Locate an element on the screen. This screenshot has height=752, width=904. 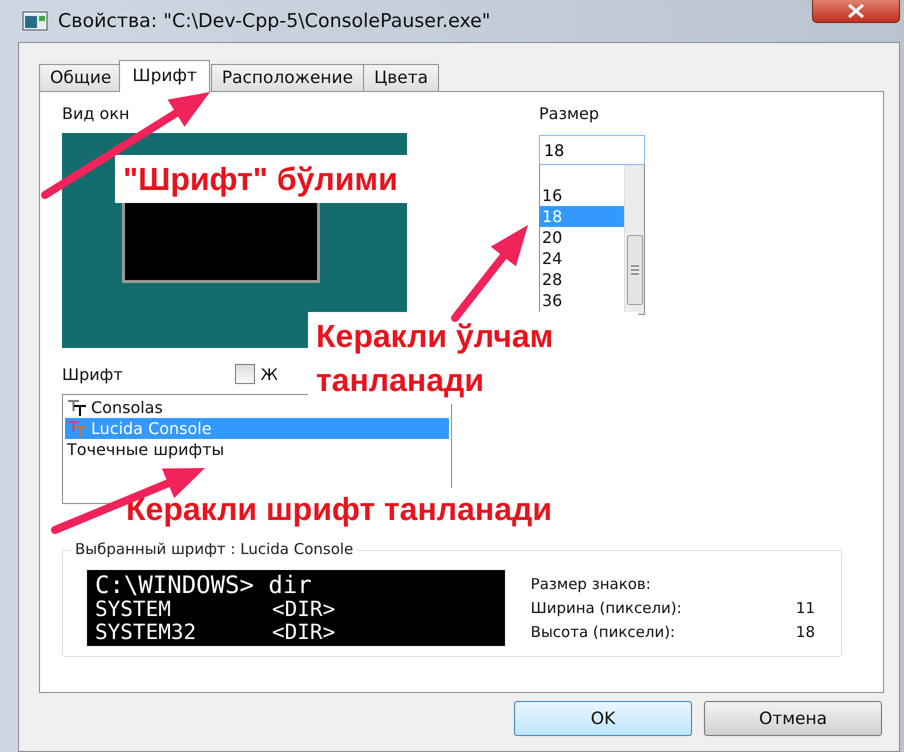
app-icon is located at coordinates (35, 21).